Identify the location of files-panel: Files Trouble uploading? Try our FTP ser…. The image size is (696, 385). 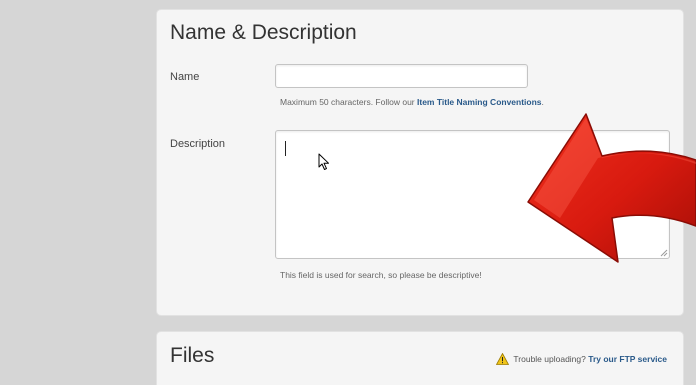
(420, 358).